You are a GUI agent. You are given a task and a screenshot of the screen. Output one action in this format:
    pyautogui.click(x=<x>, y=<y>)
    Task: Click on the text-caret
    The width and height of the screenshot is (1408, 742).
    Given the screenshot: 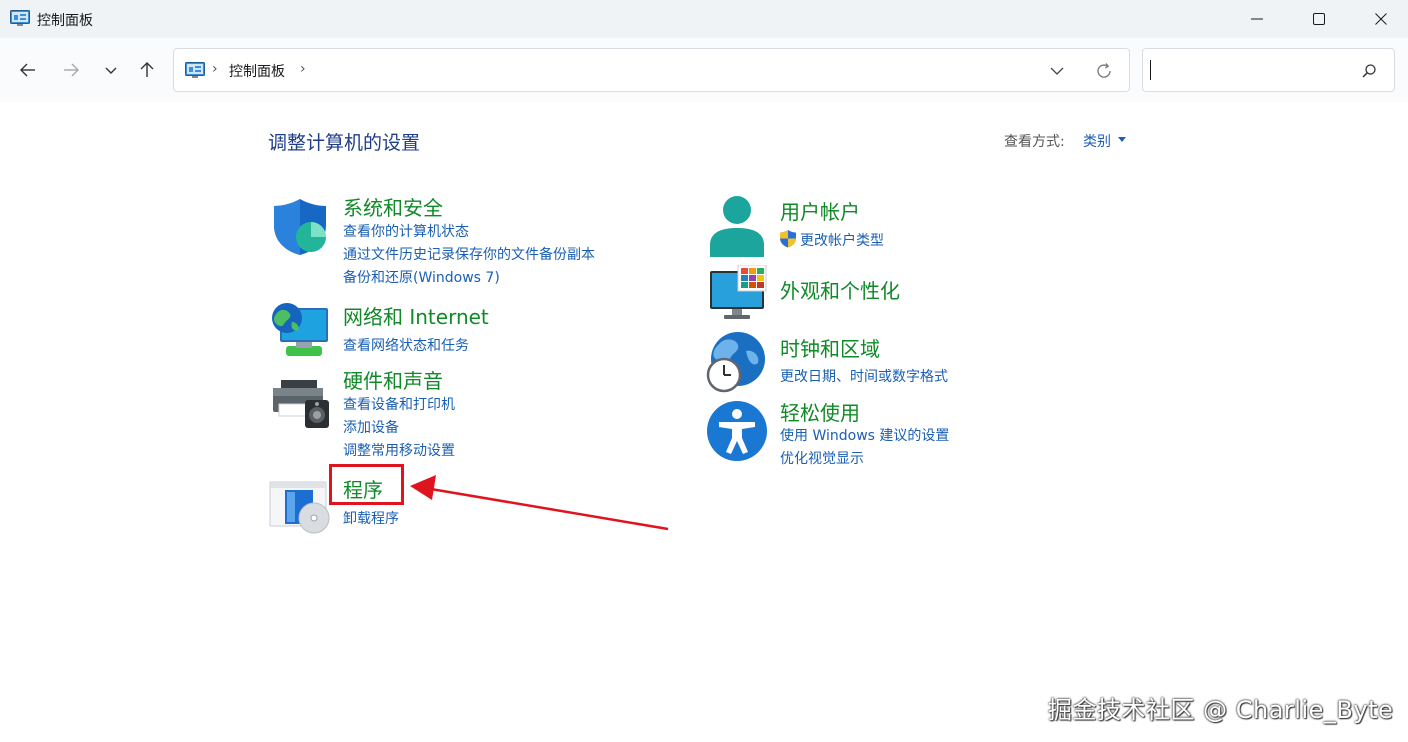 What is the action you would take?
    pyautogui.click(x=1150, y=70)
    